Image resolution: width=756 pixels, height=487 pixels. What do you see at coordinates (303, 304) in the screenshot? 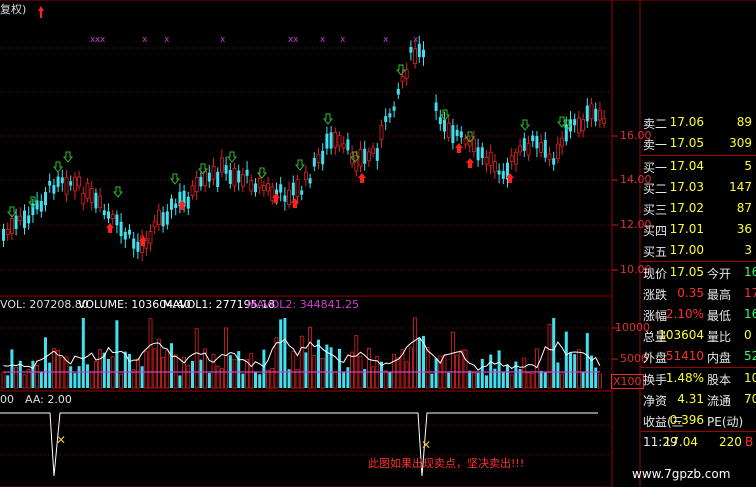
I see `mavol2-label: MAVOL2: 344841.25` at bounding box center [303, 304].